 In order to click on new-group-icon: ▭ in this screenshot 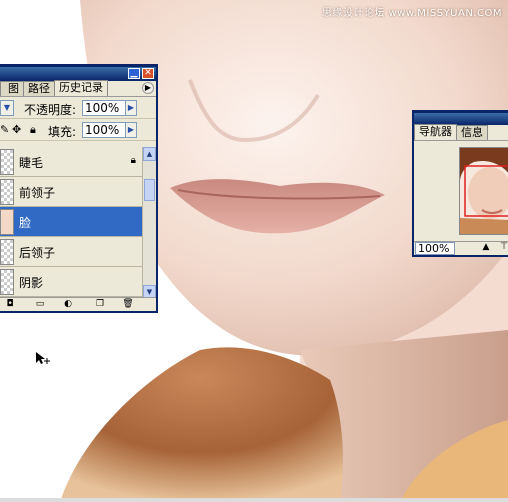, I will do `click(40, 304)`.